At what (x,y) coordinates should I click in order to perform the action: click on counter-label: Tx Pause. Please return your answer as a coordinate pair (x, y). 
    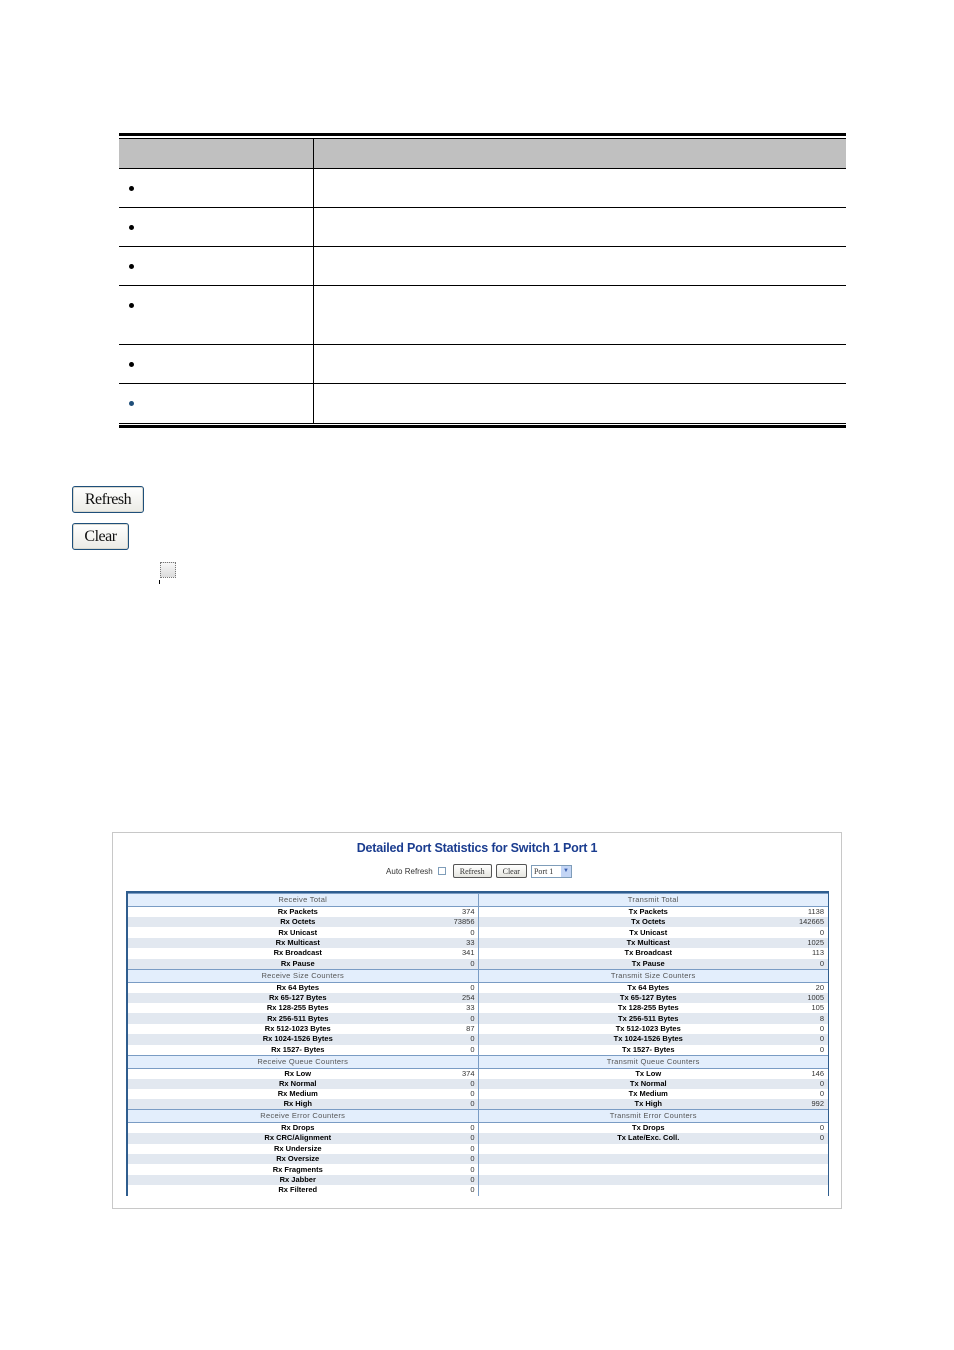
    Looking at the image, I should click on (648, 963).